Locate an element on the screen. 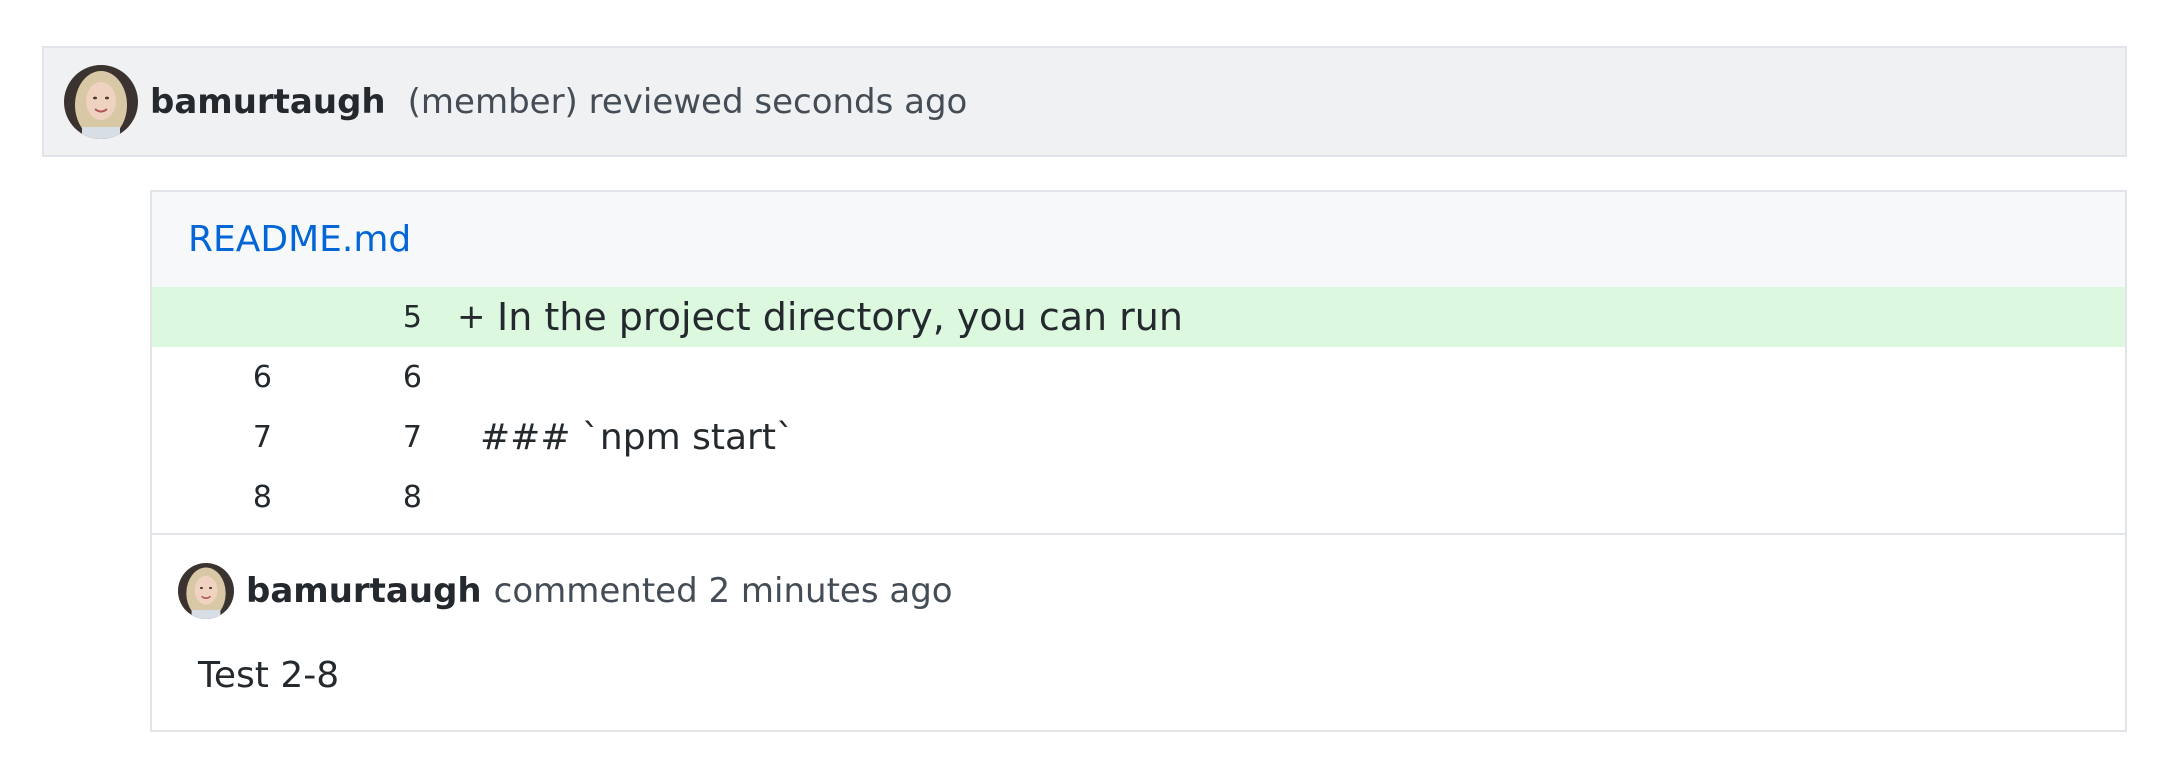 The width and height of the screenshot is (2165, 766). old-line-number: 7 is located at coordinates (262, 437).